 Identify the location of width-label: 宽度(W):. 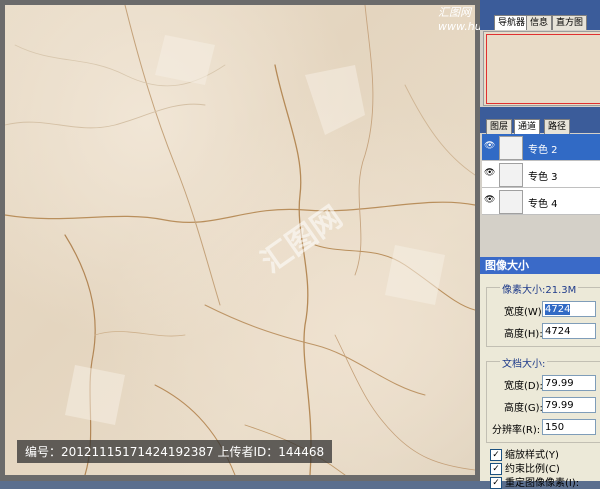
(524, 310).